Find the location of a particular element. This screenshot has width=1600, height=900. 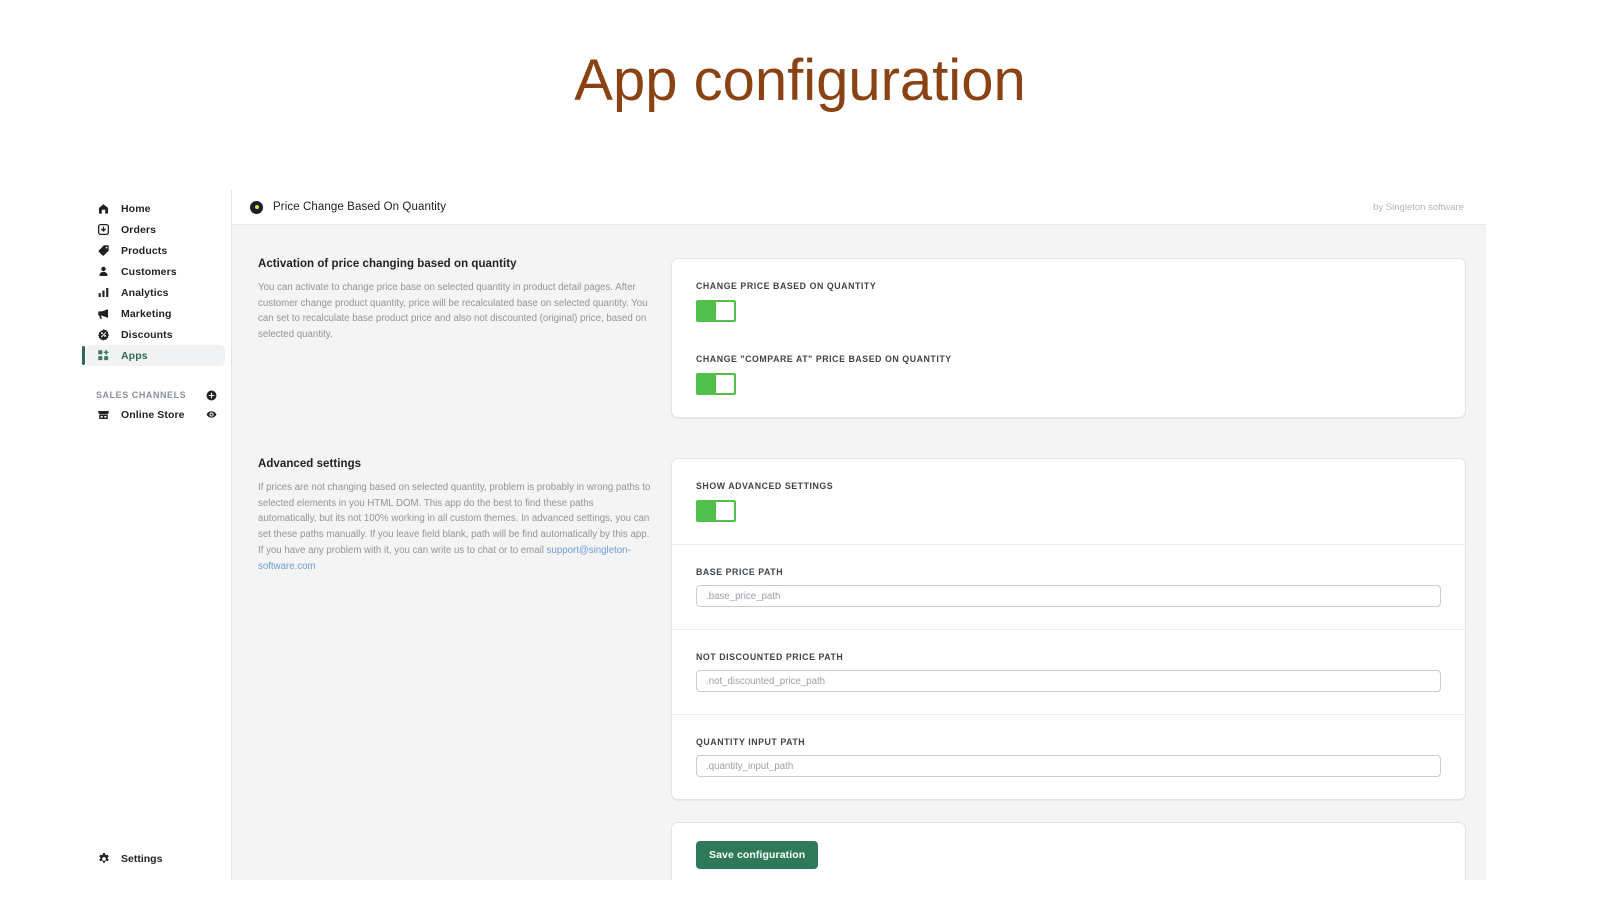

sidebar-item-marketing: Marketing is located at coordinates (155, 313).